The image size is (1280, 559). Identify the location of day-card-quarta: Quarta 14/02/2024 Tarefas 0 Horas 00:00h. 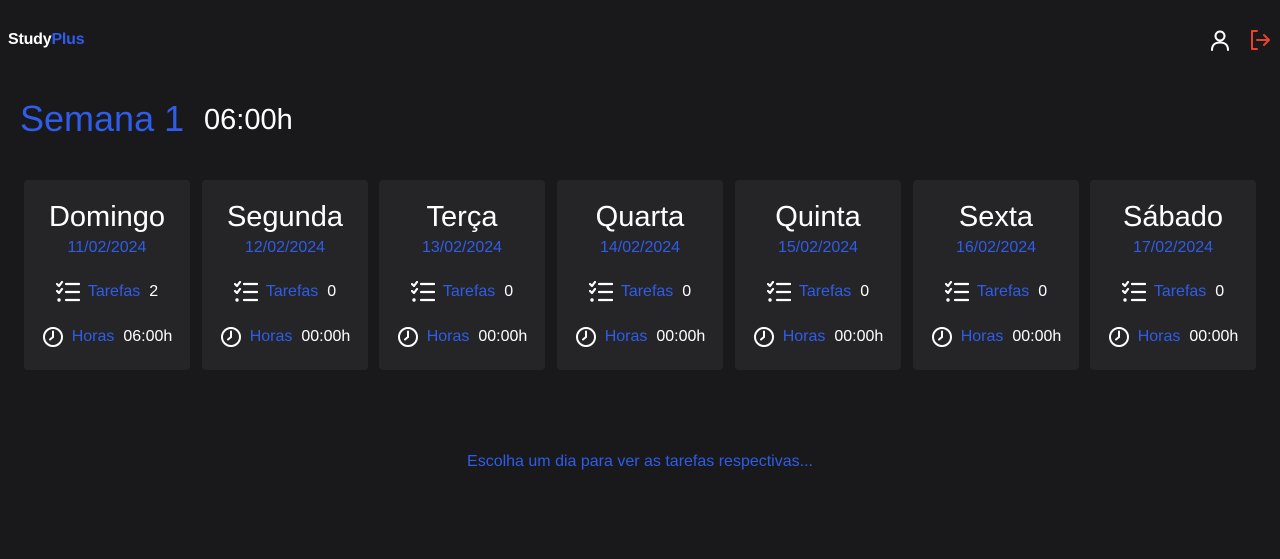
(640, 275).